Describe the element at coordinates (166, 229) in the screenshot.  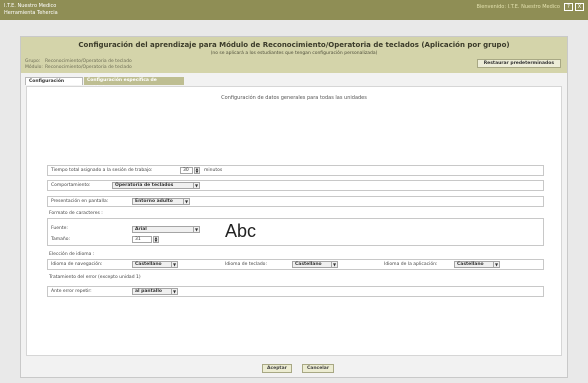
I see `font-select: Arial ▼` at that location.